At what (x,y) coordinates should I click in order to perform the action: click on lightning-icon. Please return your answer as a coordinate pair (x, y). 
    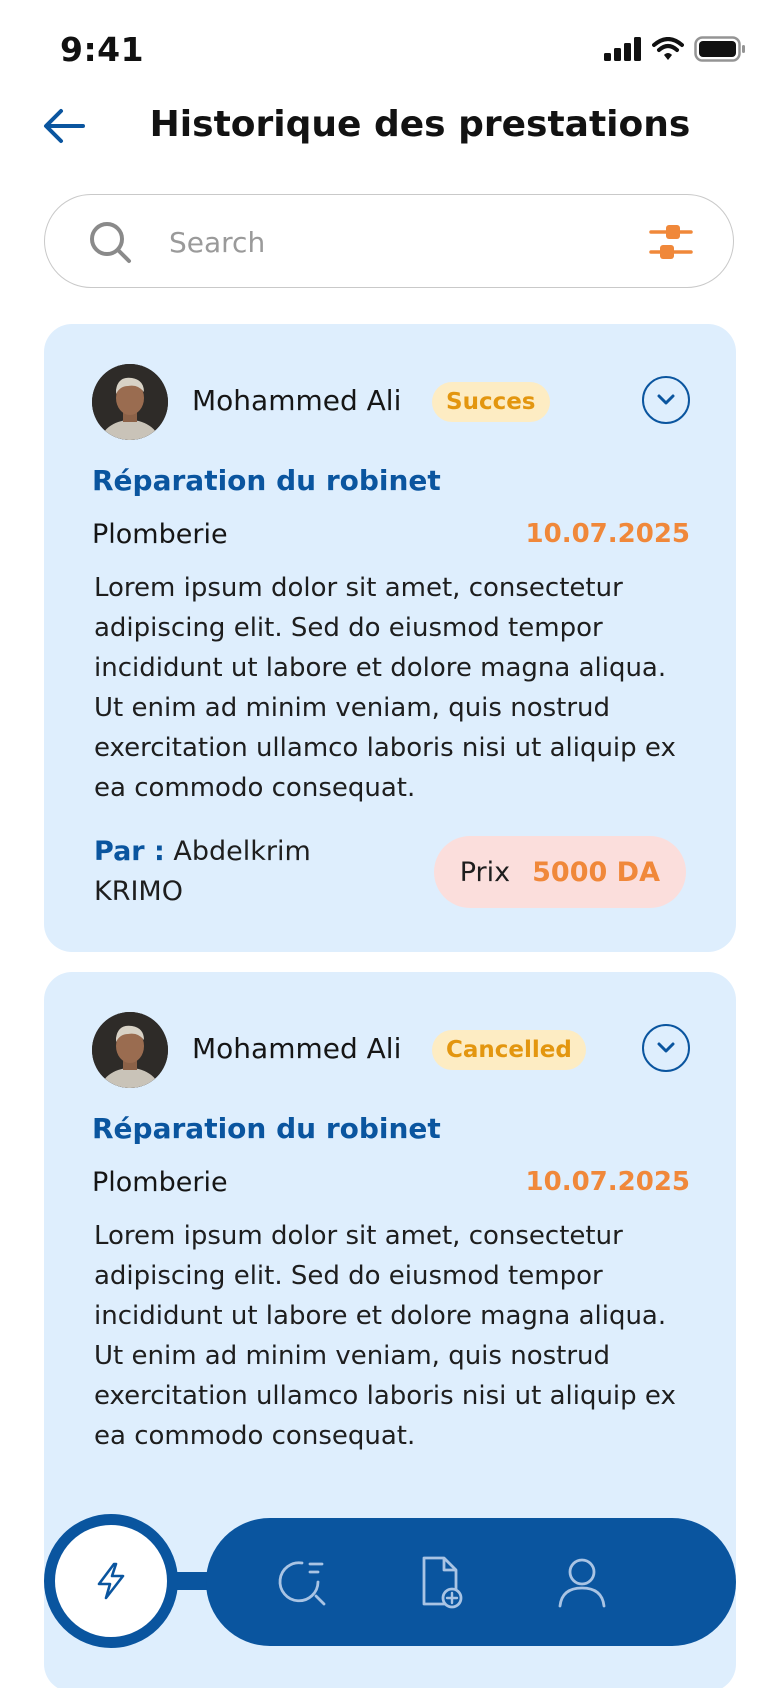
    Looking at the image, I should click on (111, 1581).